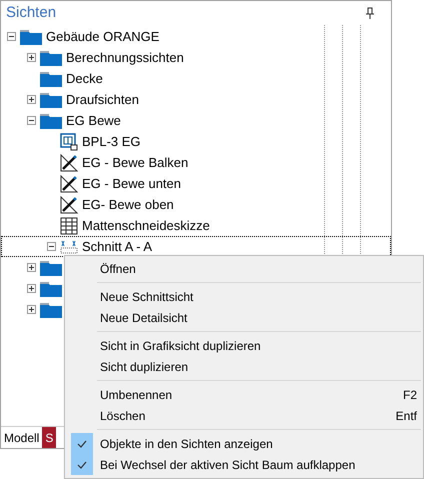  What do you see at coordinates (31, 12) in the screenshot?
I see `panel-title: Sichten` at bounding box center [31, 12].